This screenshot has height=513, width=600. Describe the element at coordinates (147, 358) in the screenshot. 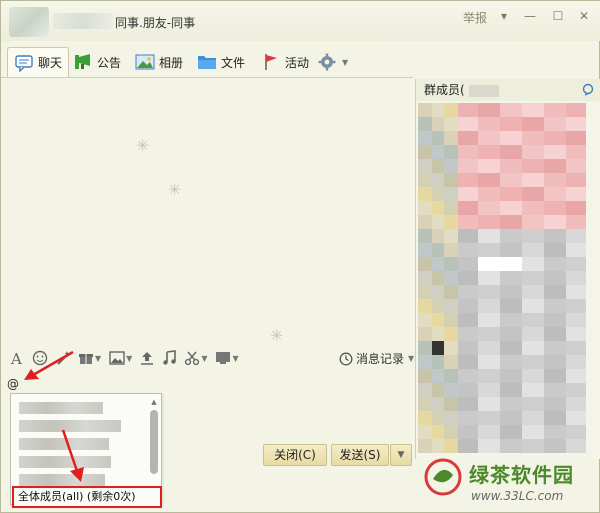

I see `upload-icon` at that location.